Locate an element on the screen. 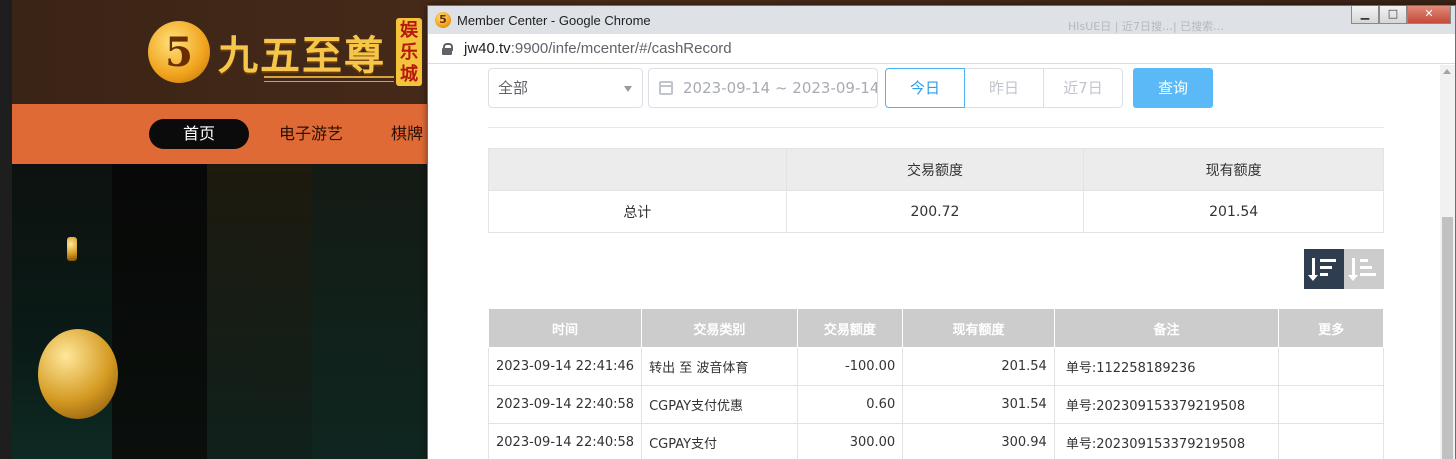  cell-amount: 0.60 is located at coordinates (850, 404).